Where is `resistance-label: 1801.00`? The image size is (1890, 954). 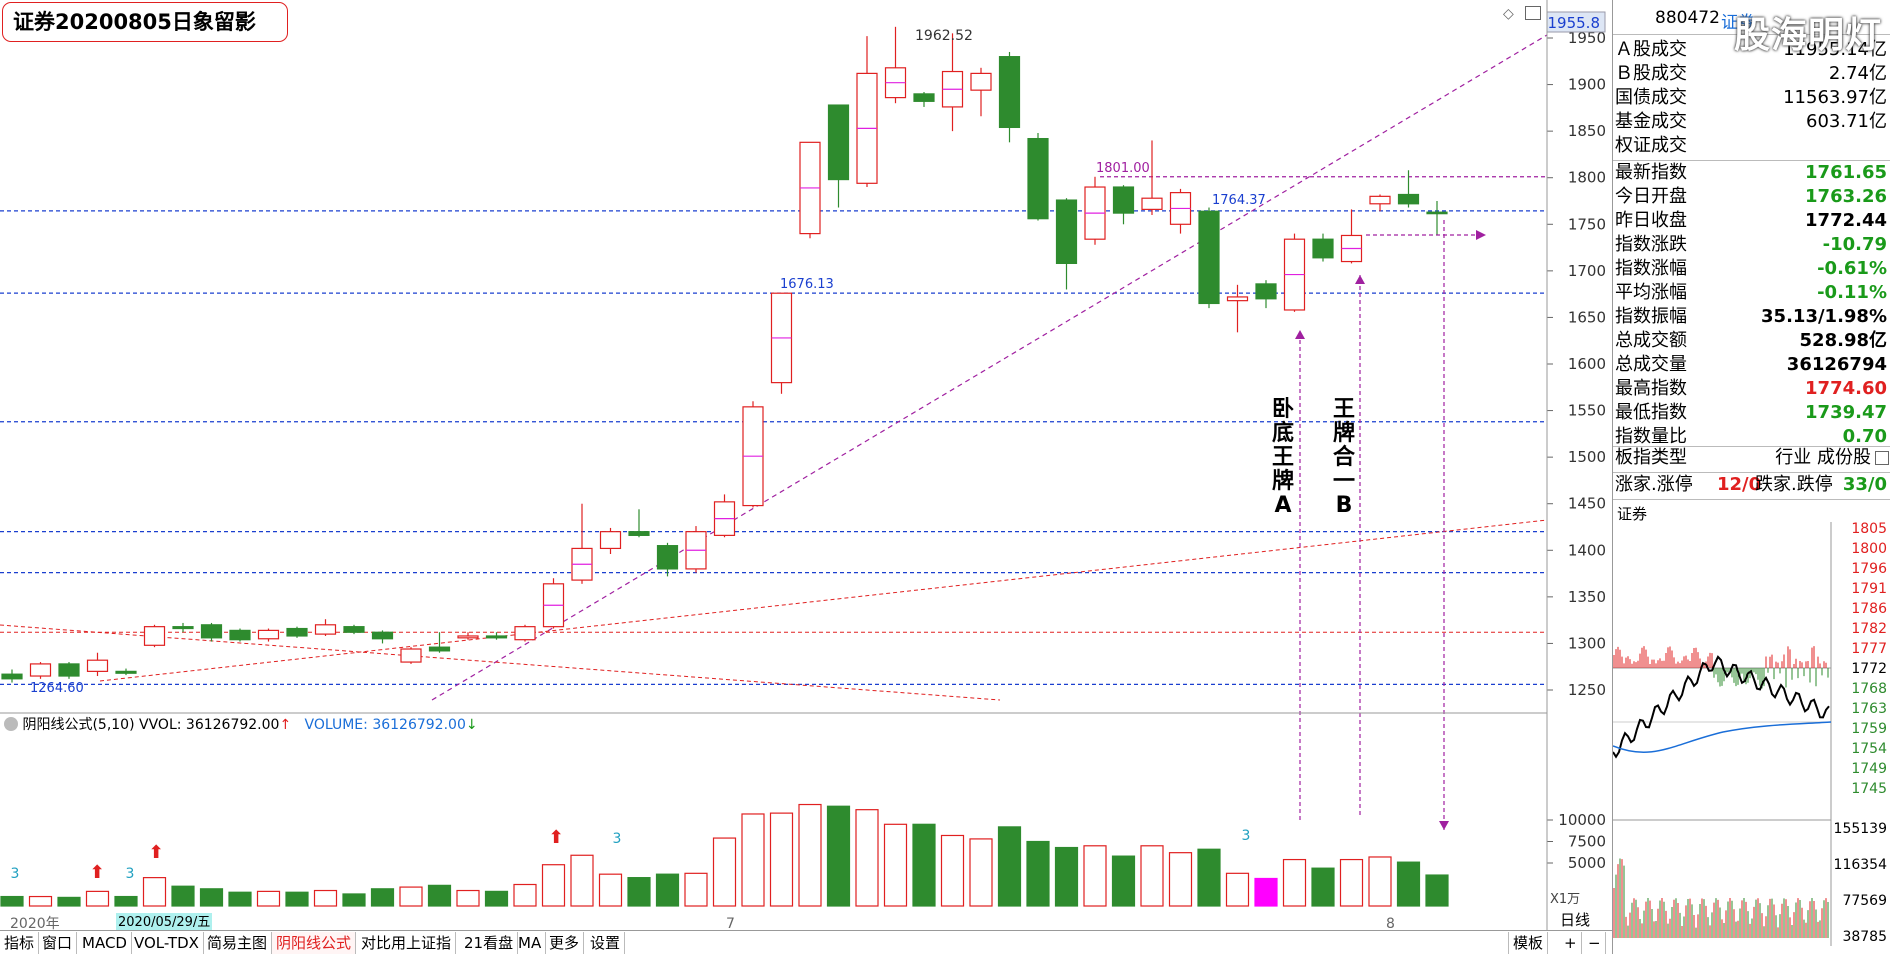 resistance-label: 1801.00 is located at coordinates (1123, 168).